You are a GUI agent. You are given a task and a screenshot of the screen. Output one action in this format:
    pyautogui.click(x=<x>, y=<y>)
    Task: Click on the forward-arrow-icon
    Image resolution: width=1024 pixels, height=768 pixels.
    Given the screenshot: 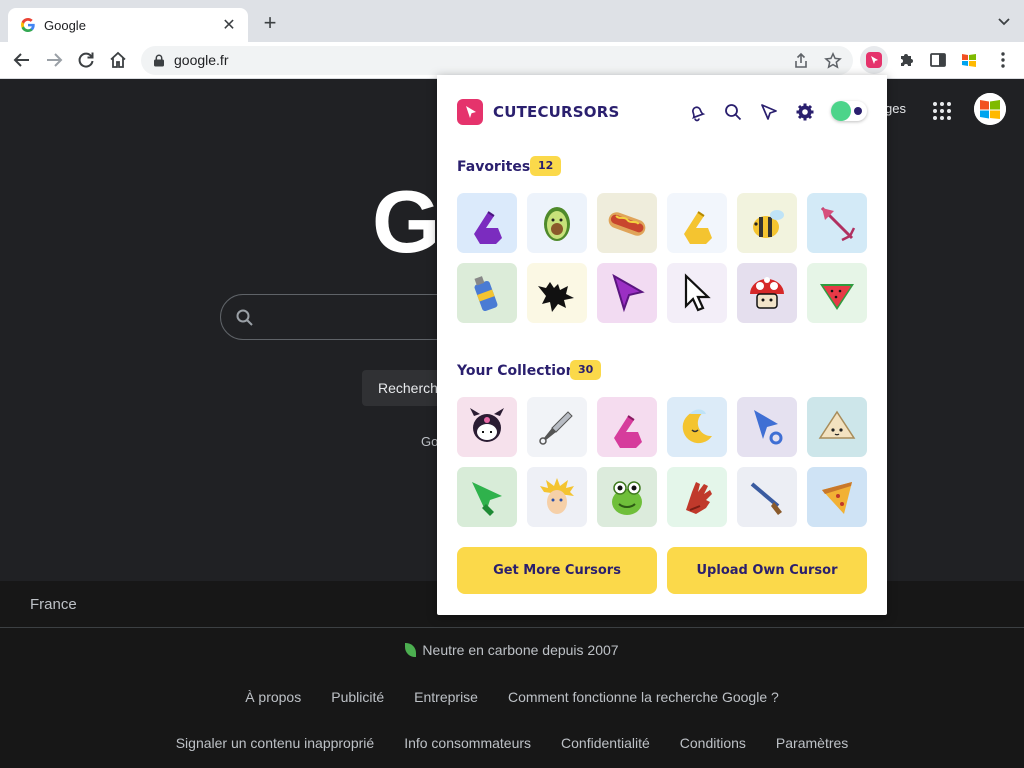 What is the action you would take?
    pyautogui.click(x=54, y=60)
    